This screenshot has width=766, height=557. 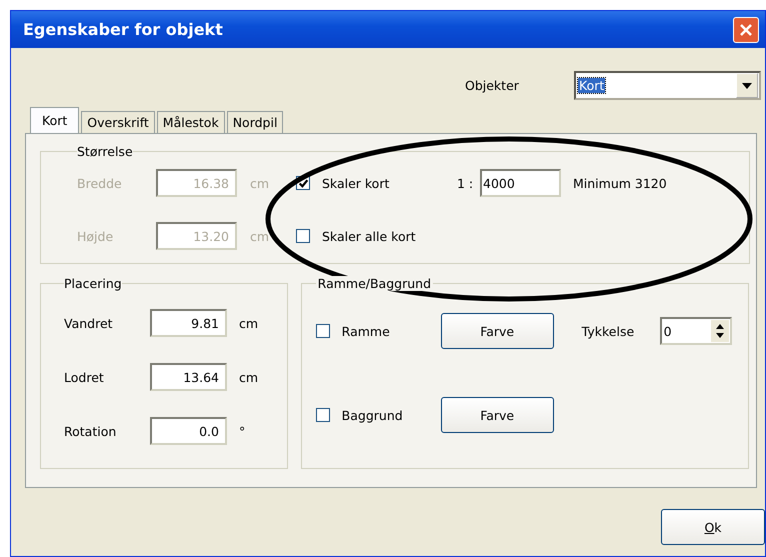 I want to click on window-title: Egenskaber for objekt, so click(x=123, y=29).